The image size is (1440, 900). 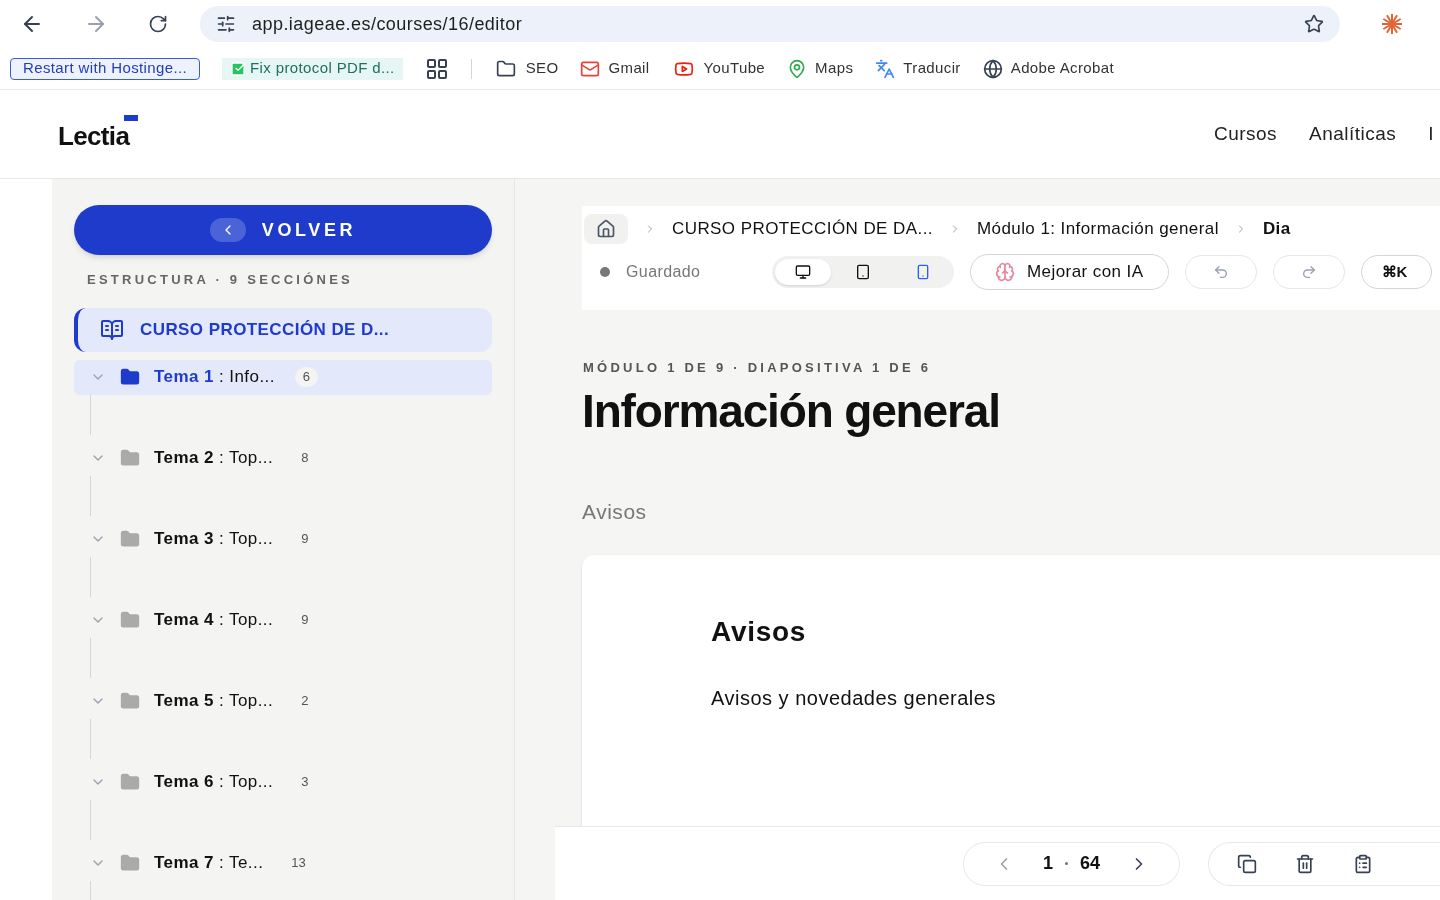 What do you see at coordinates (283, 863) in the screenshot?
I see `topic-item: Tema 7 : Te... 13` at bounding box center [283, 863].